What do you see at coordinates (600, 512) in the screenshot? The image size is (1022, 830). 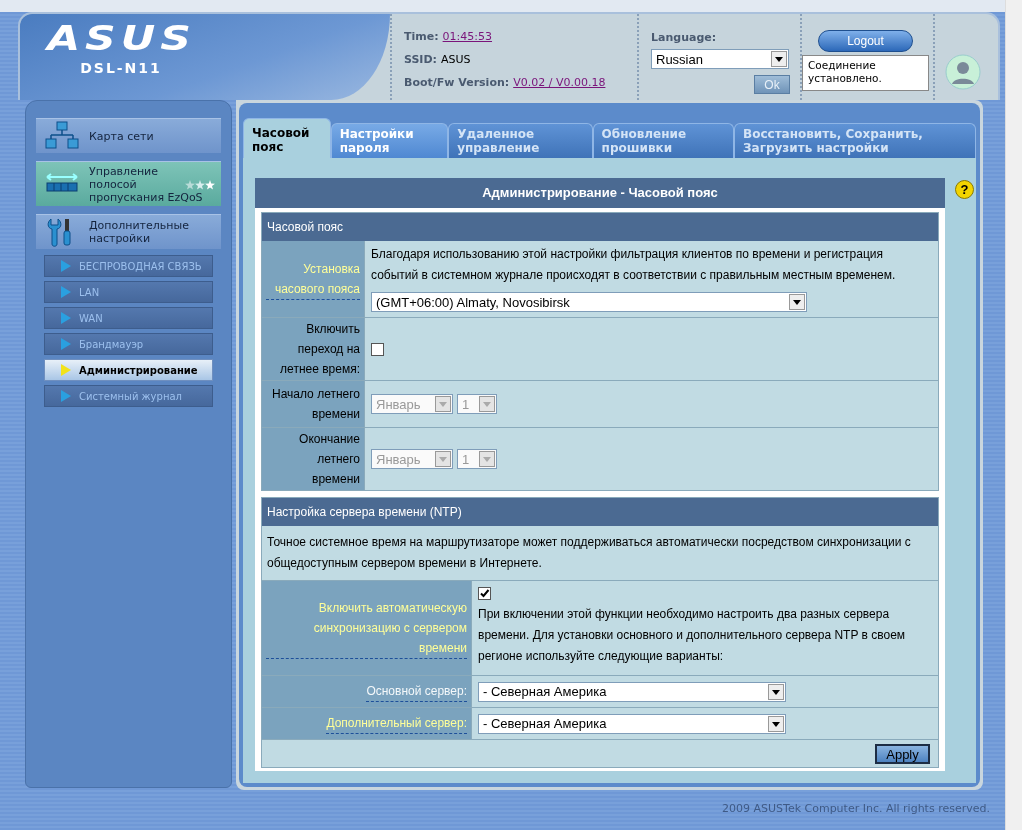 I see `section-header: Настройка сервера времени (NTP)` at bounding box center [600, 512].